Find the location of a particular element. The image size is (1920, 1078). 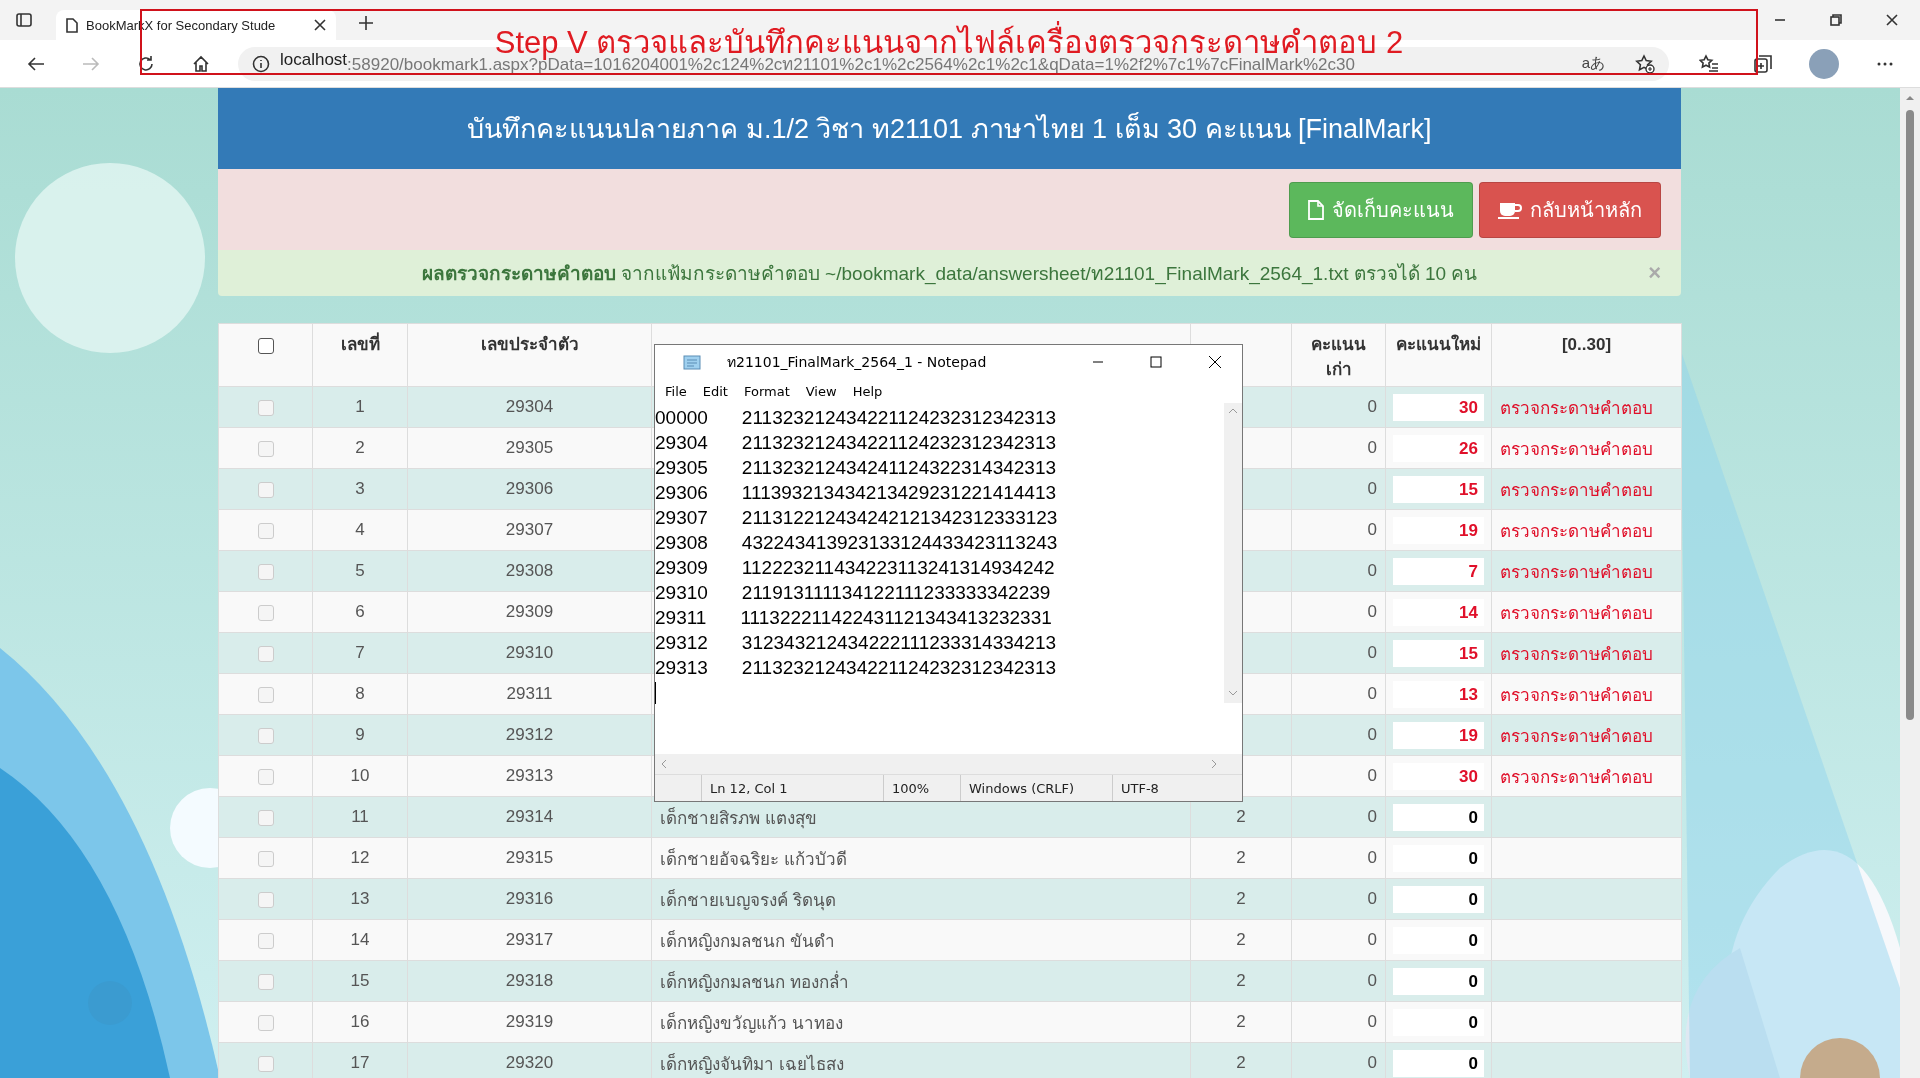

home-icon is located at coordinates (200, 63).